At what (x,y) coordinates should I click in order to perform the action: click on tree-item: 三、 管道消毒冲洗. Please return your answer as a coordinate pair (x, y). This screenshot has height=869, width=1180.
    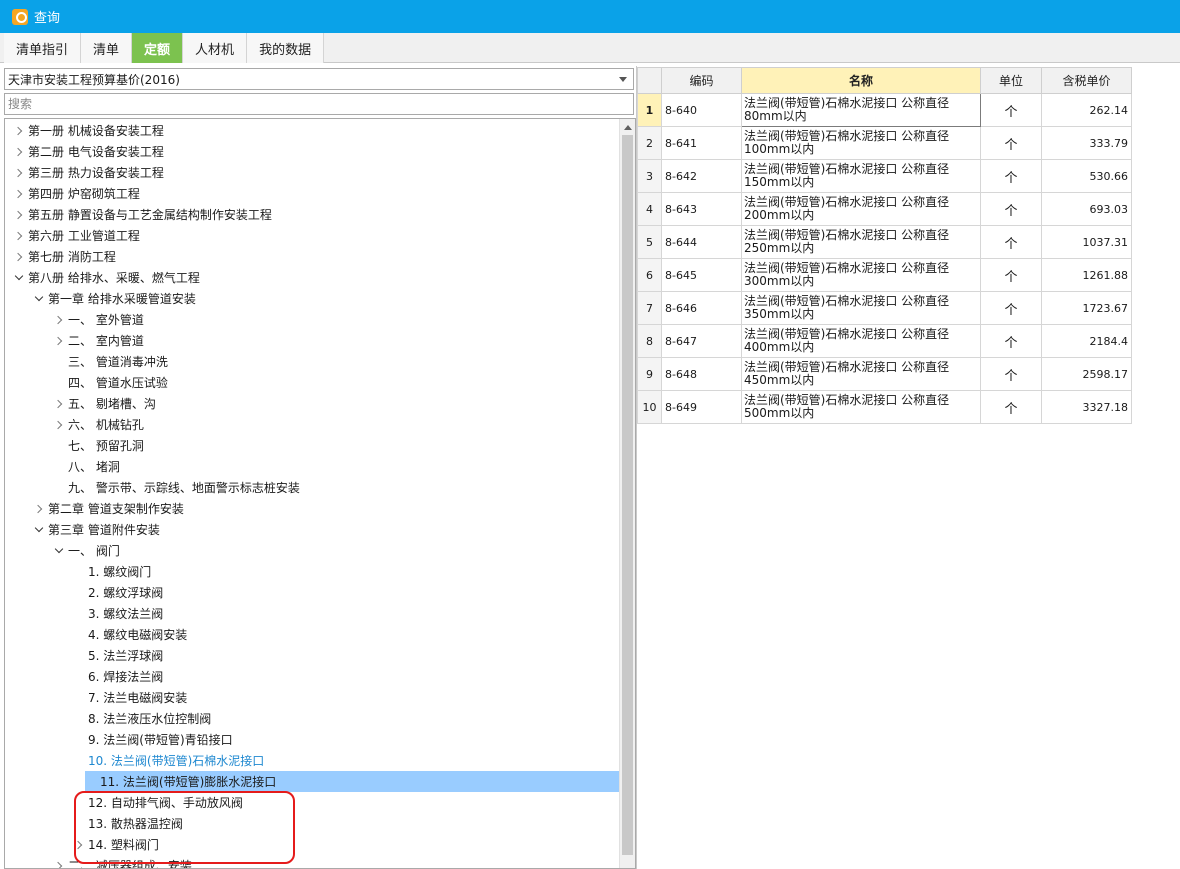
    Looking at the image, I should click on (312, 361).